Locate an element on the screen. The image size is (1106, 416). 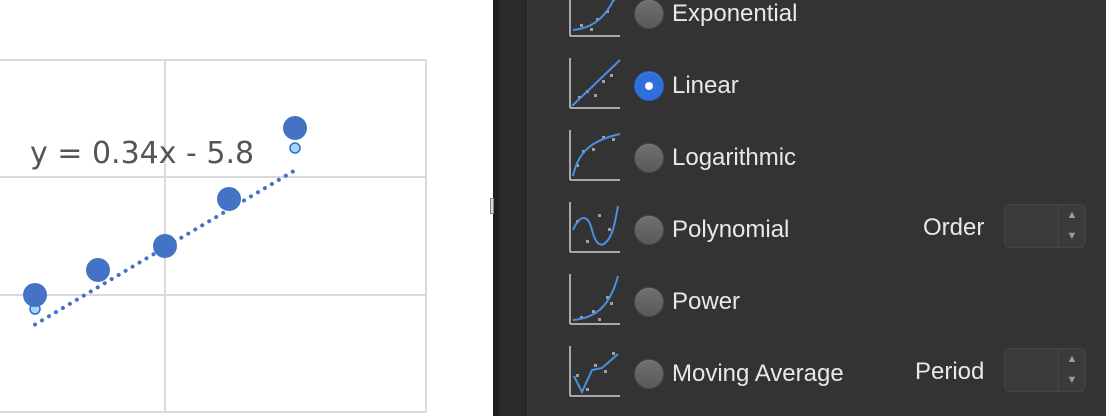
power-trend-icon is located at coordinates (594, 299).